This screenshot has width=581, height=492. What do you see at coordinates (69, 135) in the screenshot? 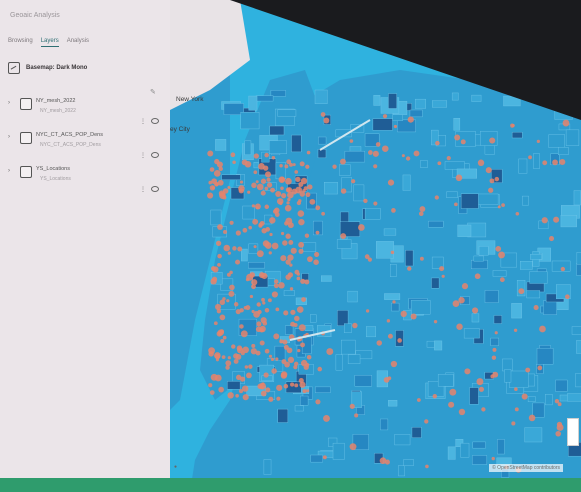
I see `layer-name: NYC_CT_ACS_POP_Dens` at bounding box center [69, 135].